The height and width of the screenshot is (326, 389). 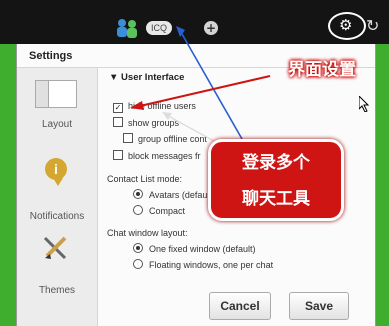 What do you see at coordinates (56, 94) in the screenshot?
I see `layout-icon` at bounding box center [56, 94].